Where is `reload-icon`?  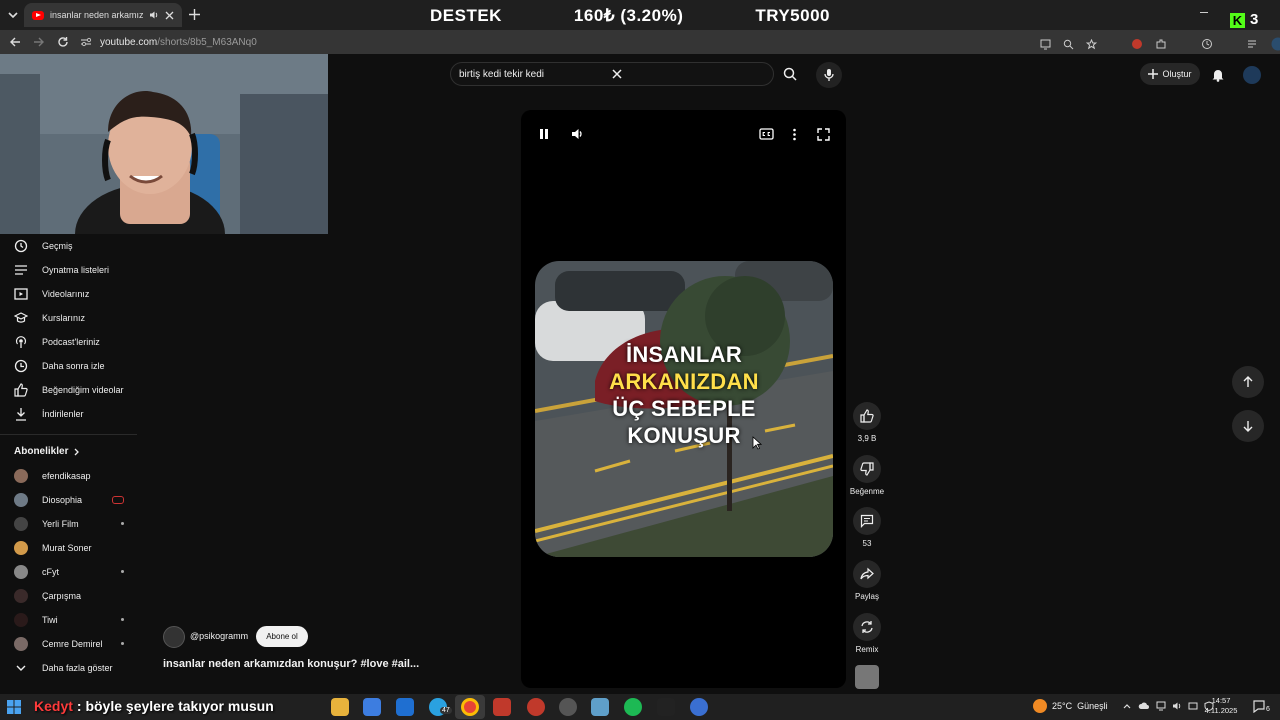 reload-icon is located at coordinates (63, 42).